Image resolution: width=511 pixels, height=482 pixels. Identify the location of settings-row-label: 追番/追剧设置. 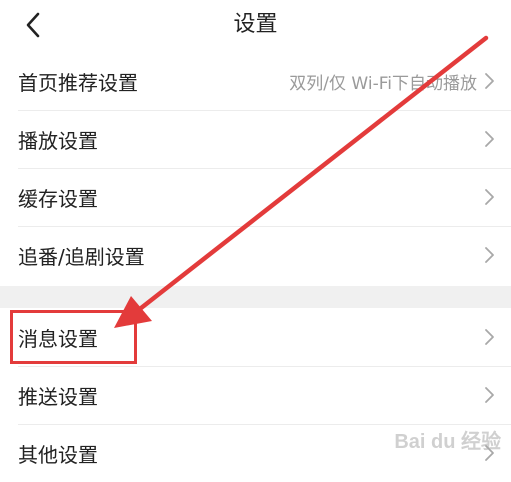
(81, 256).